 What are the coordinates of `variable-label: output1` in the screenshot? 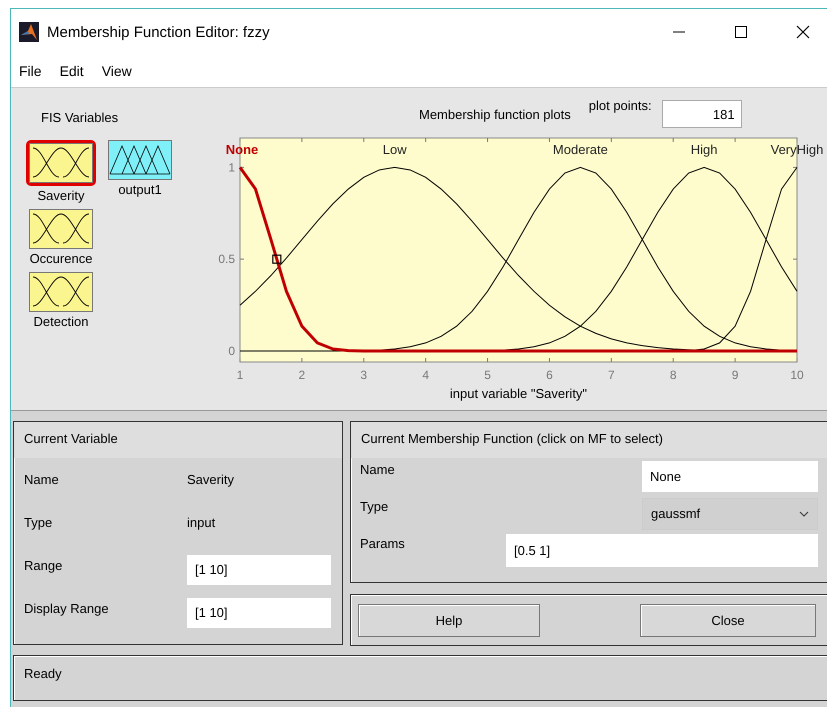 It's located at (140, 189).